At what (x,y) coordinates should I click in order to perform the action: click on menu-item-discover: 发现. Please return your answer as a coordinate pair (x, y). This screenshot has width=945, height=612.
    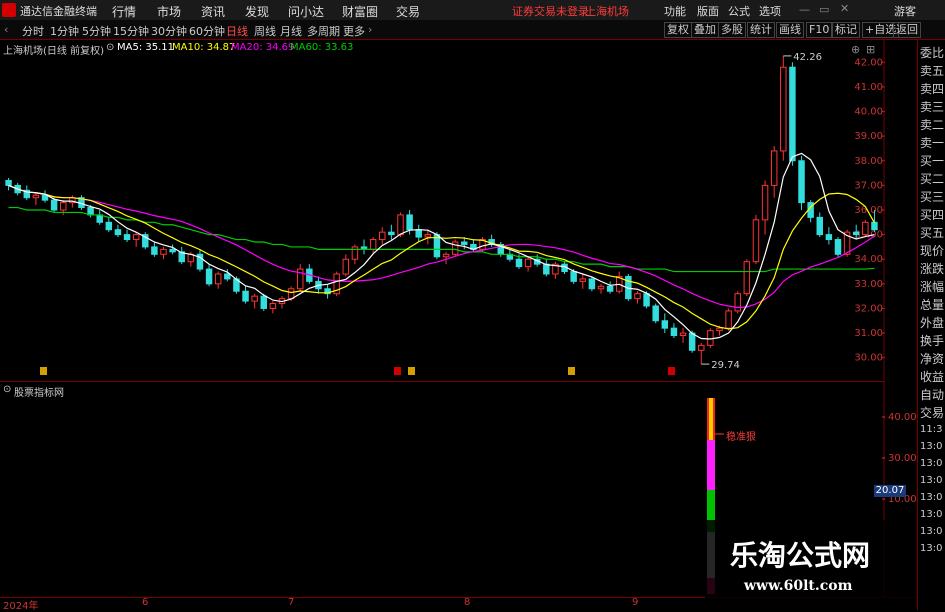
    Looking at the image, I should click on (257, 11).